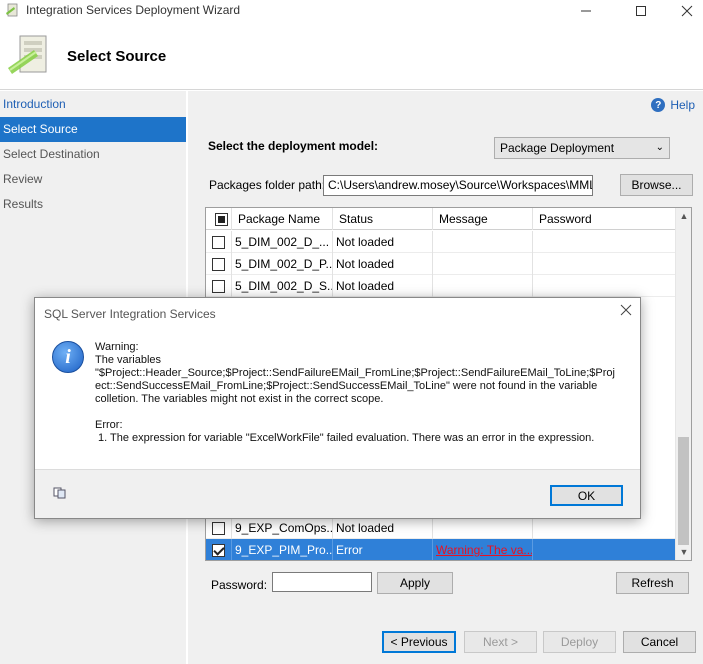  Describe the element at coordinates (483, 219) in the screenshot. I see `column-header-message: Message` at that location.